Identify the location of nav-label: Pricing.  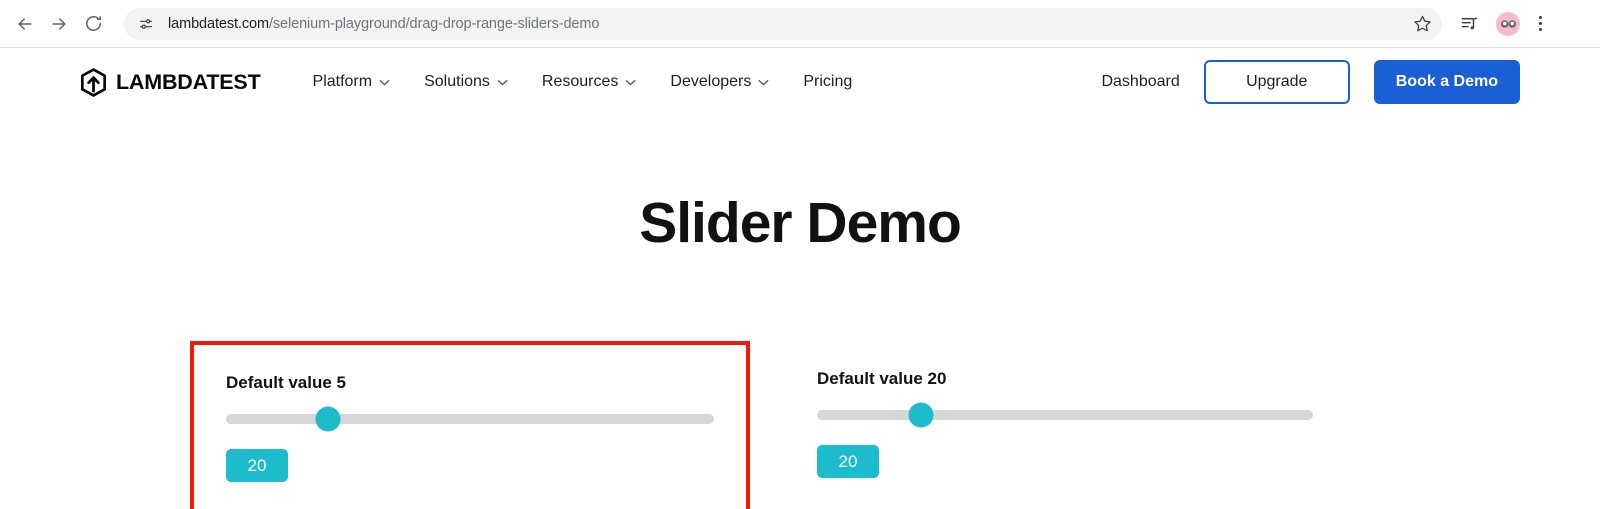
(828, 81).